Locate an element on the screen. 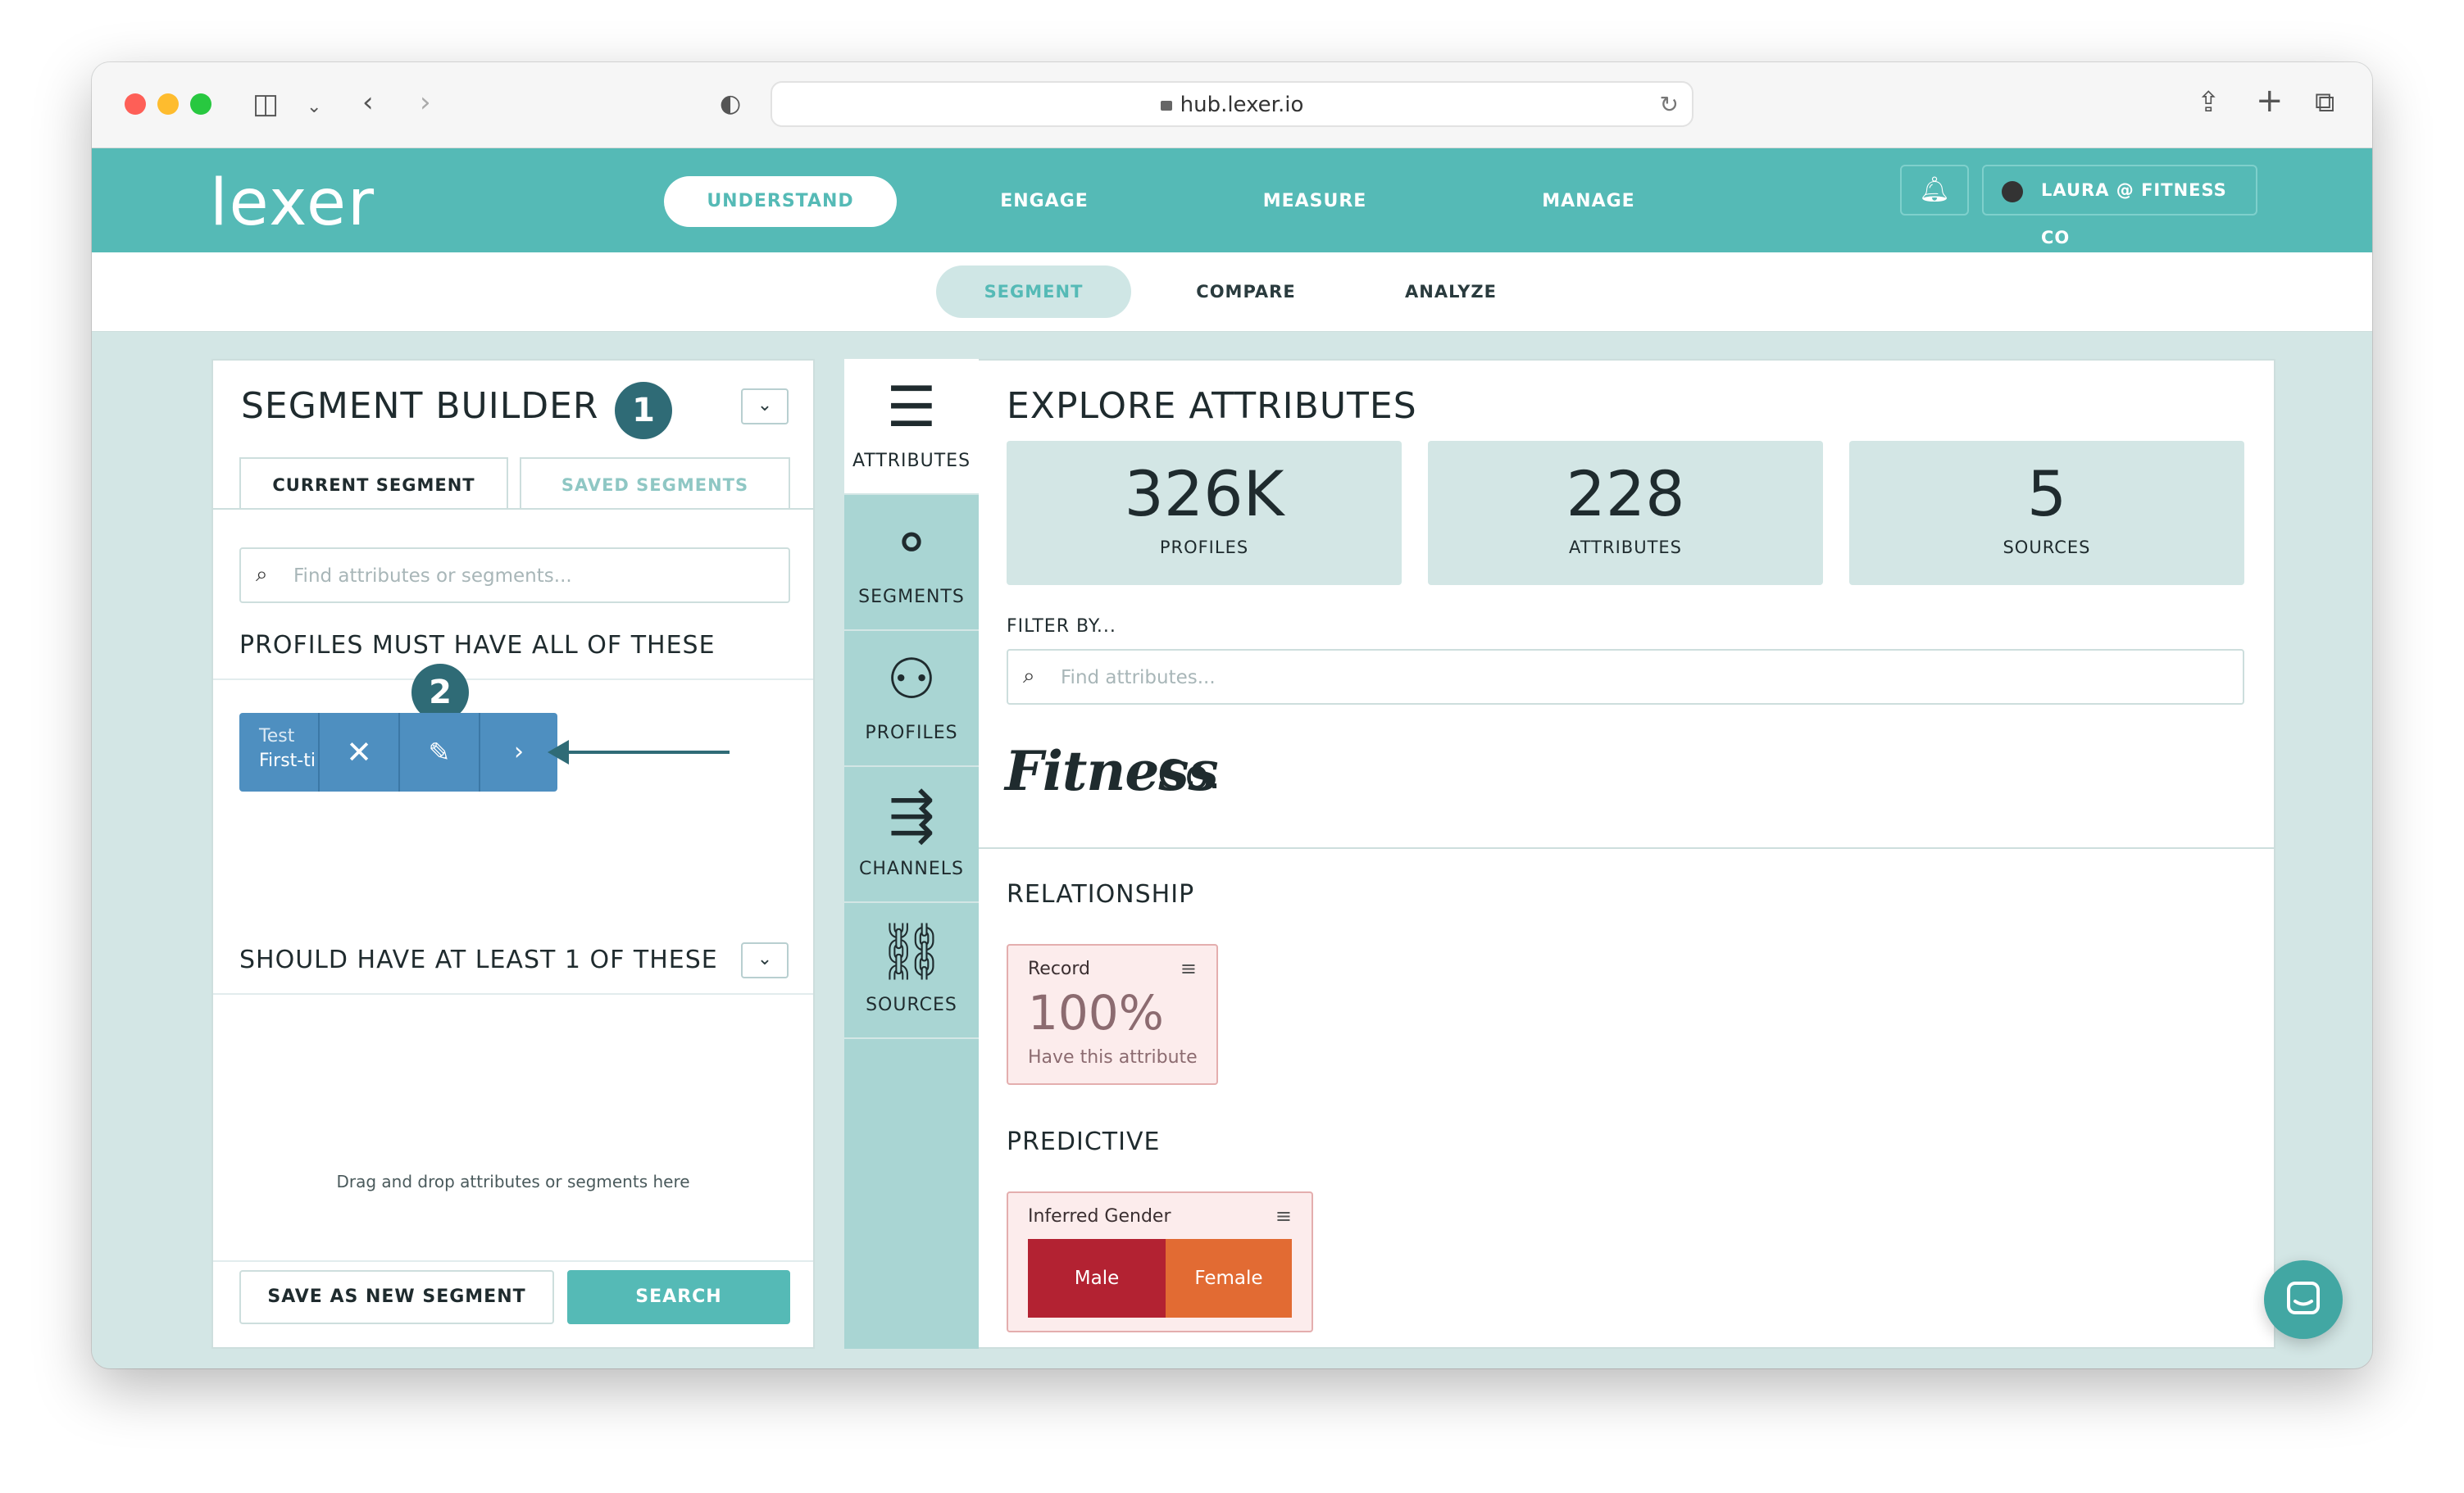 The width and height of the screenshot is (2464, 1493). tabs-overview-icon: ⧉ is located at coordinates (2324, 102).